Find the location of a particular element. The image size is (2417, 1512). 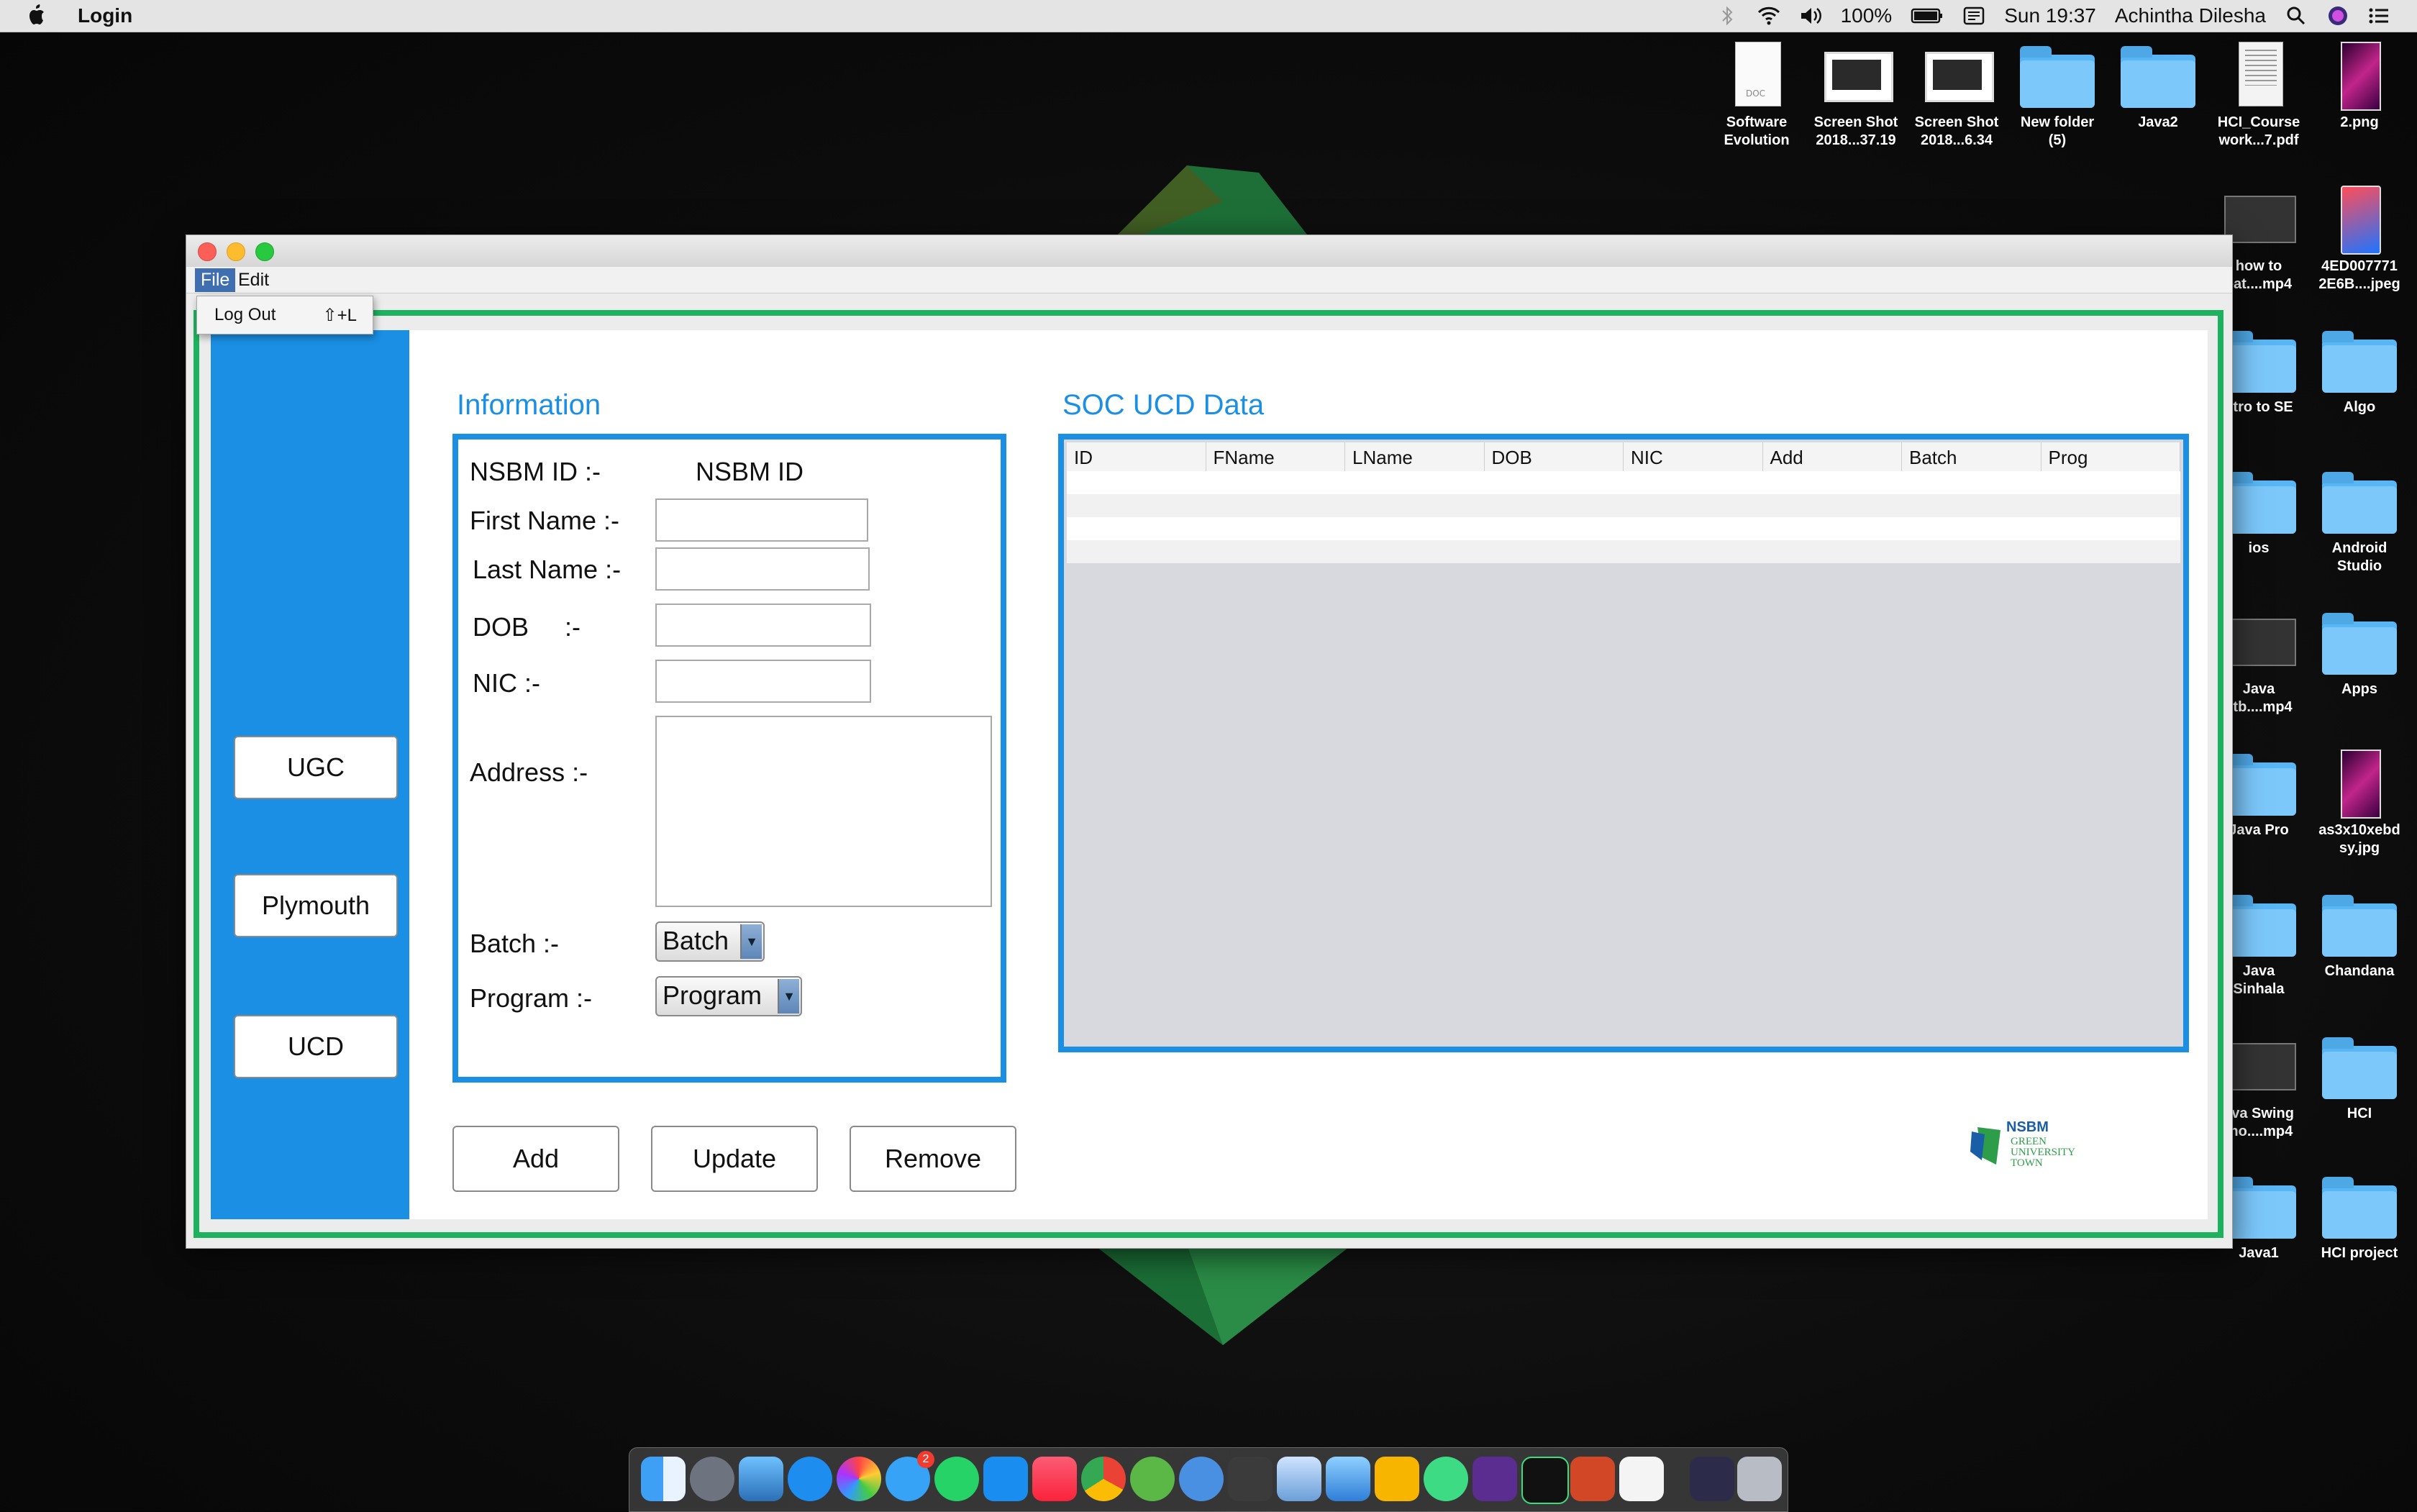

logo-text-line1: NSBM is located at coordinates (2028, 1127).